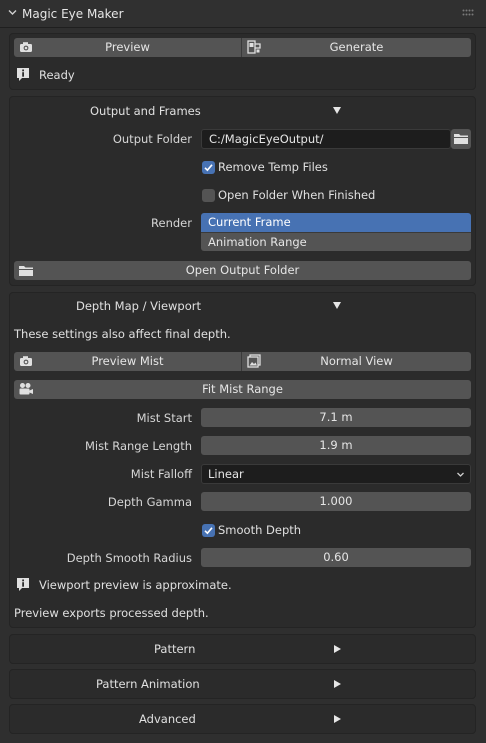 The image size is (486, 743). Describe the element at coordinates (129, 558) in the screenshot. I see `smooth-radius-label: Depth Smooth Radius` at that location.